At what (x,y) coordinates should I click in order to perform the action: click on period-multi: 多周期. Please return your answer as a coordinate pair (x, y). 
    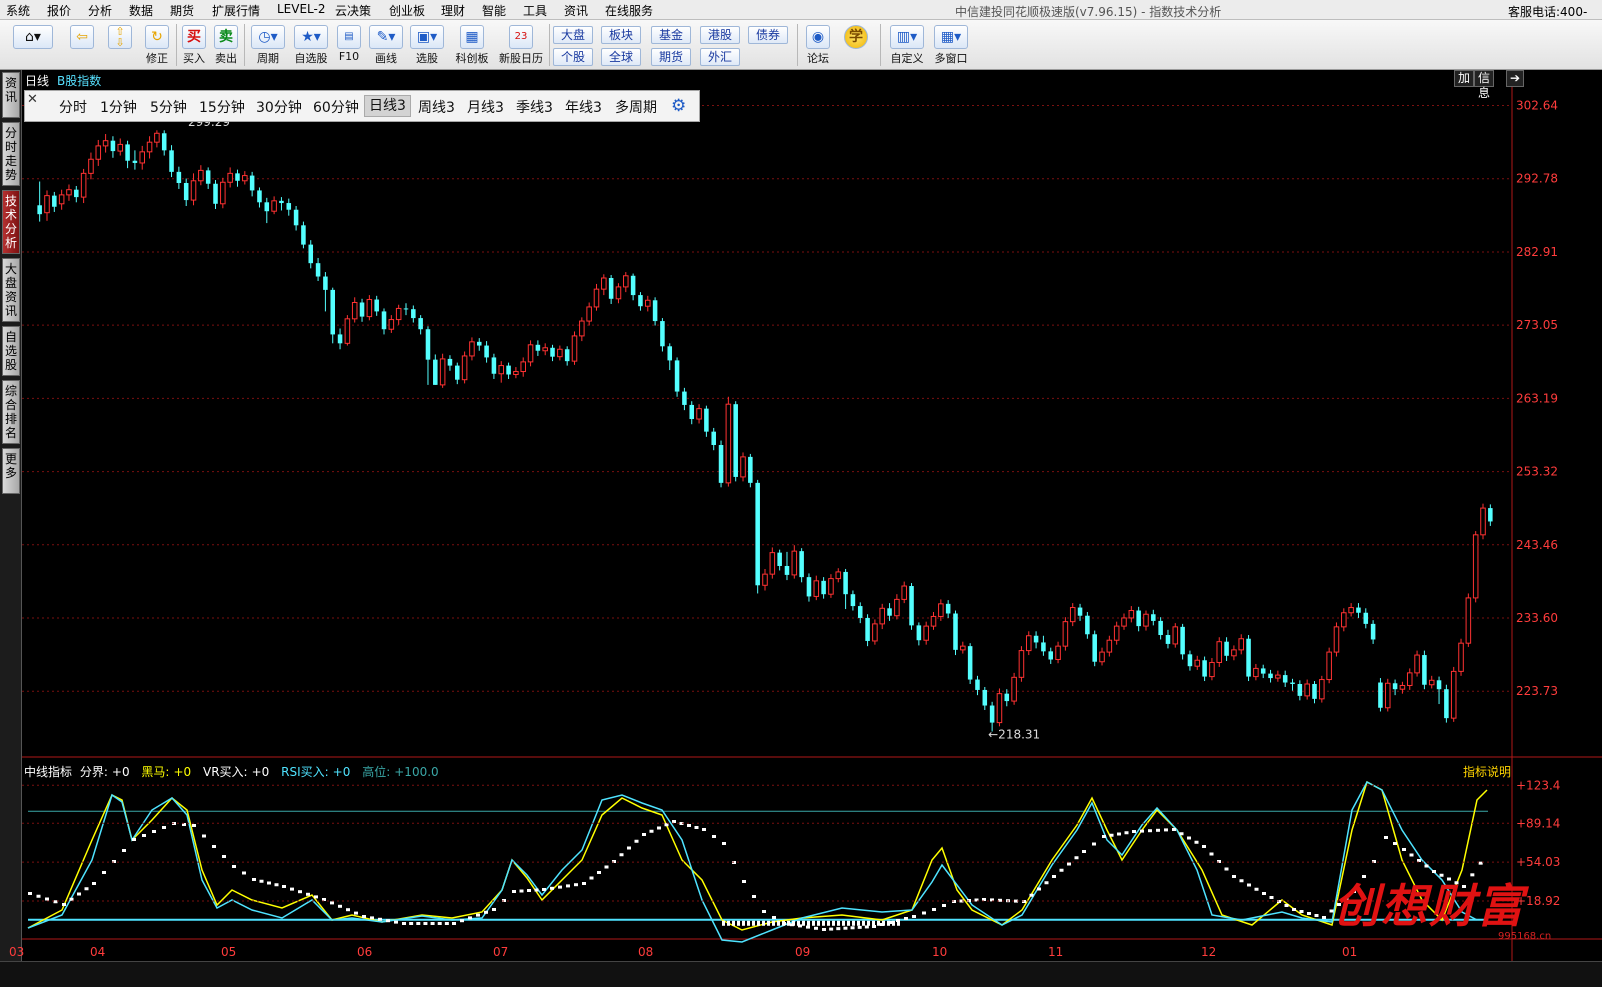
    Looking at the image, I should click on (636, 107).